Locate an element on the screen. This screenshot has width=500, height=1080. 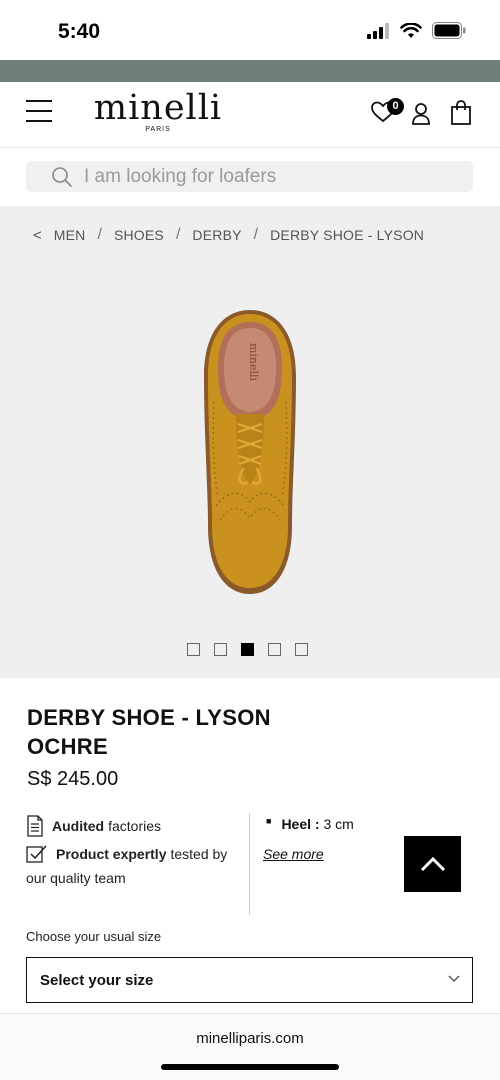
status-time: 5:40 is located at coordinates (79, 31).